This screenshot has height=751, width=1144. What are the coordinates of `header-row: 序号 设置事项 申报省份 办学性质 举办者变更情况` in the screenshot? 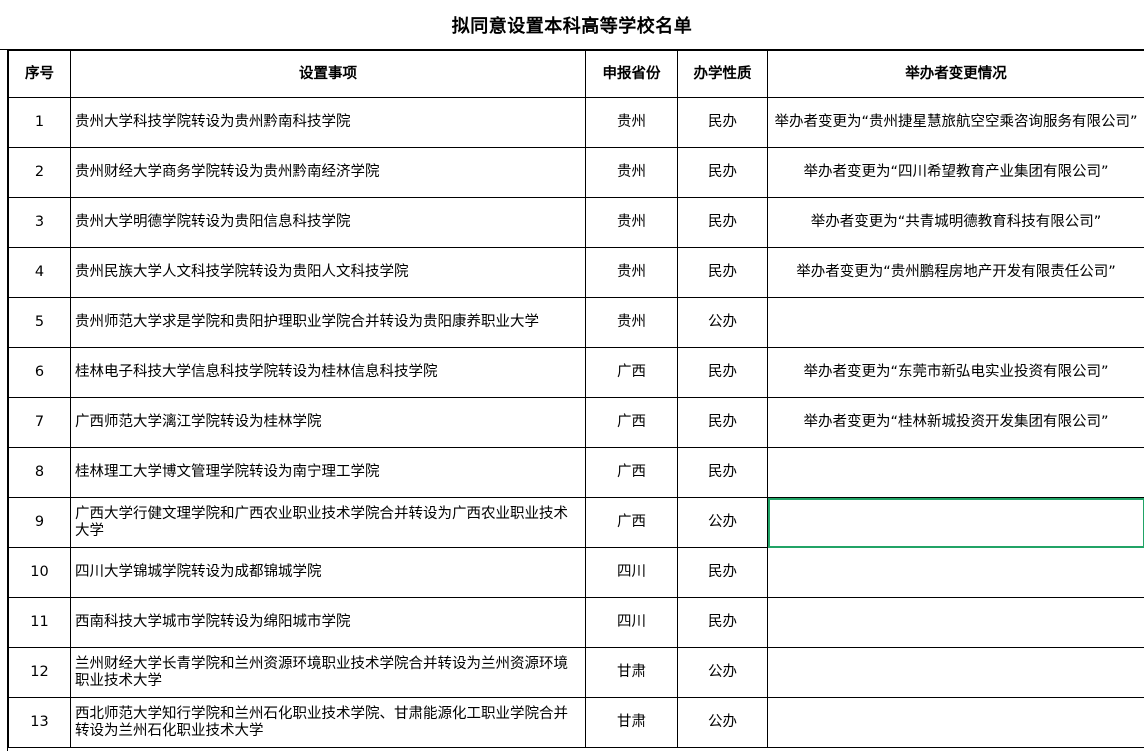 It's located at (576, 74).